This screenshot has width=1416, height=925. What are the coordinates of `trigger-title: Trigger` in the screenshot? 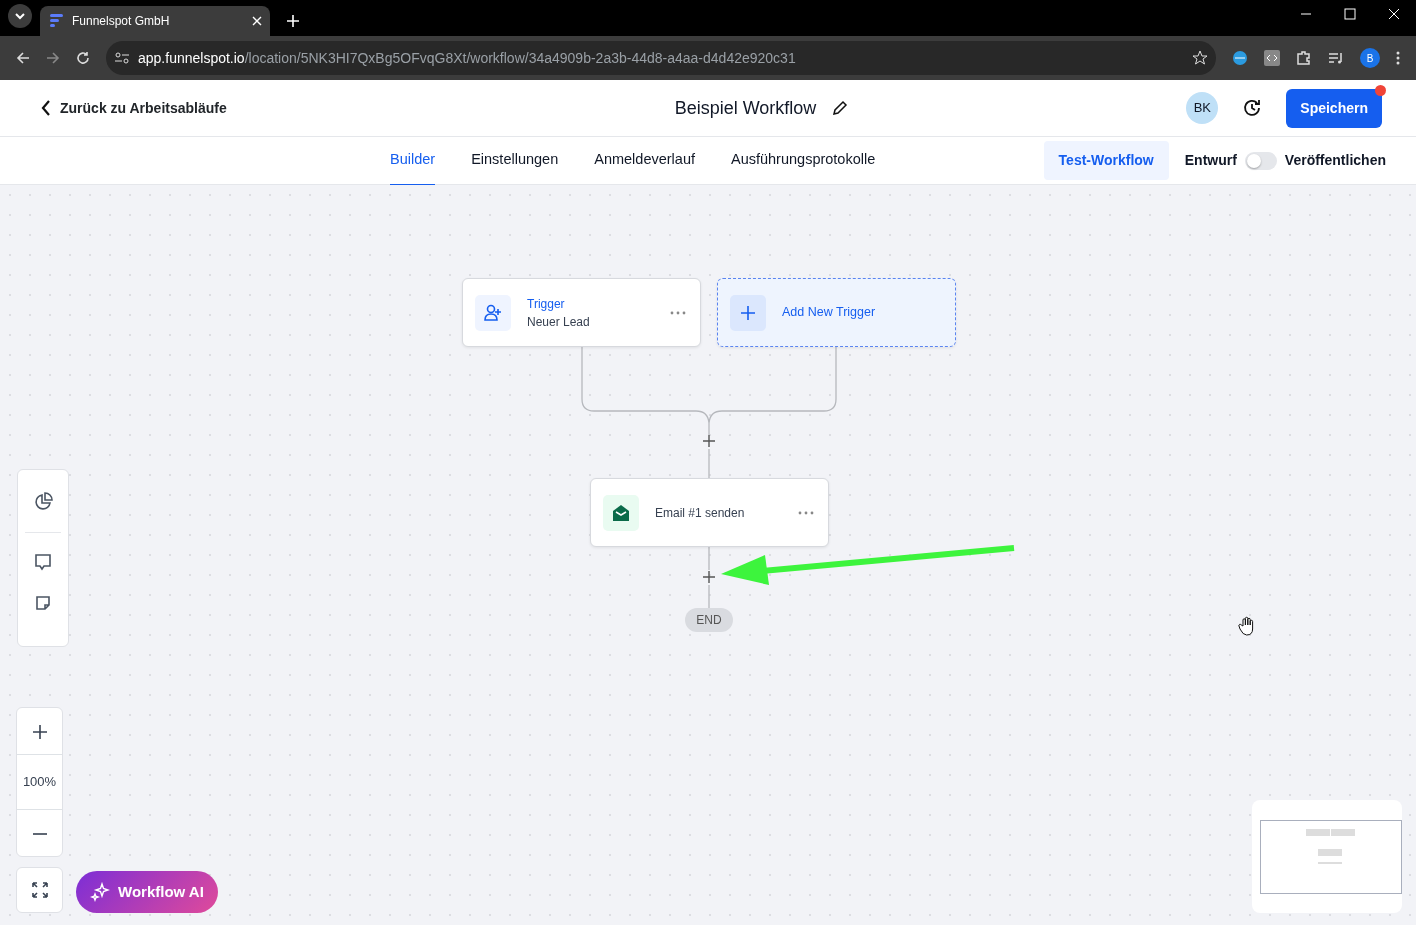 It's located at (546, 304).